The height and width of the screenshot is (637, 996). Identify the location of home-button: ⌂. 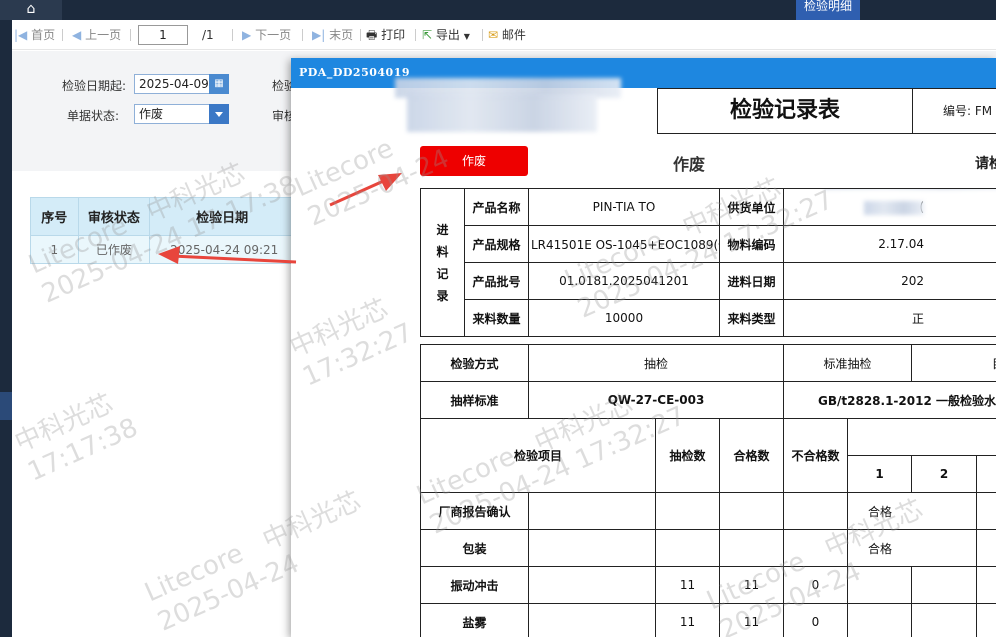
(31, 10).